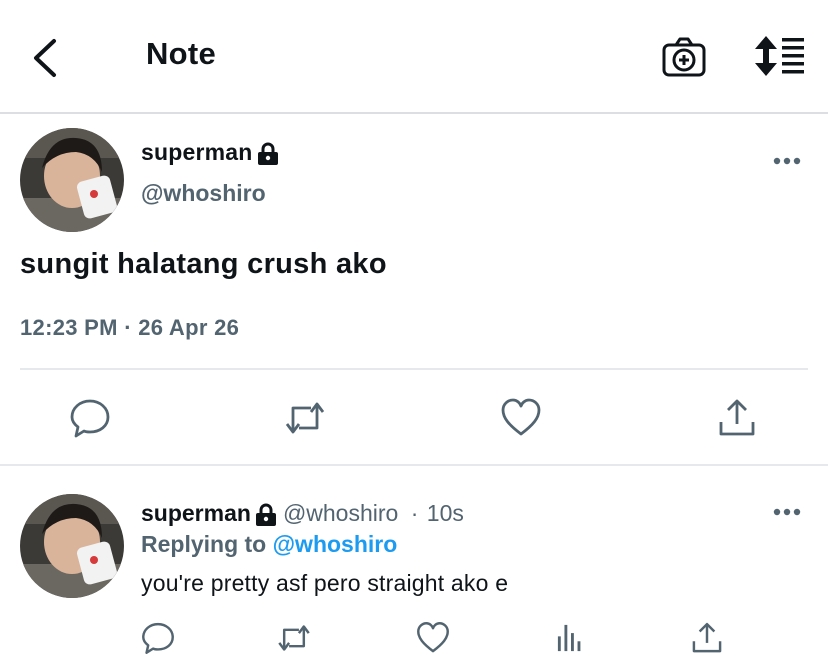  Describe the element at coordinates (203, 264) in the screenshot. I see `tweet-text: sungit halatang crush ako` at that location.